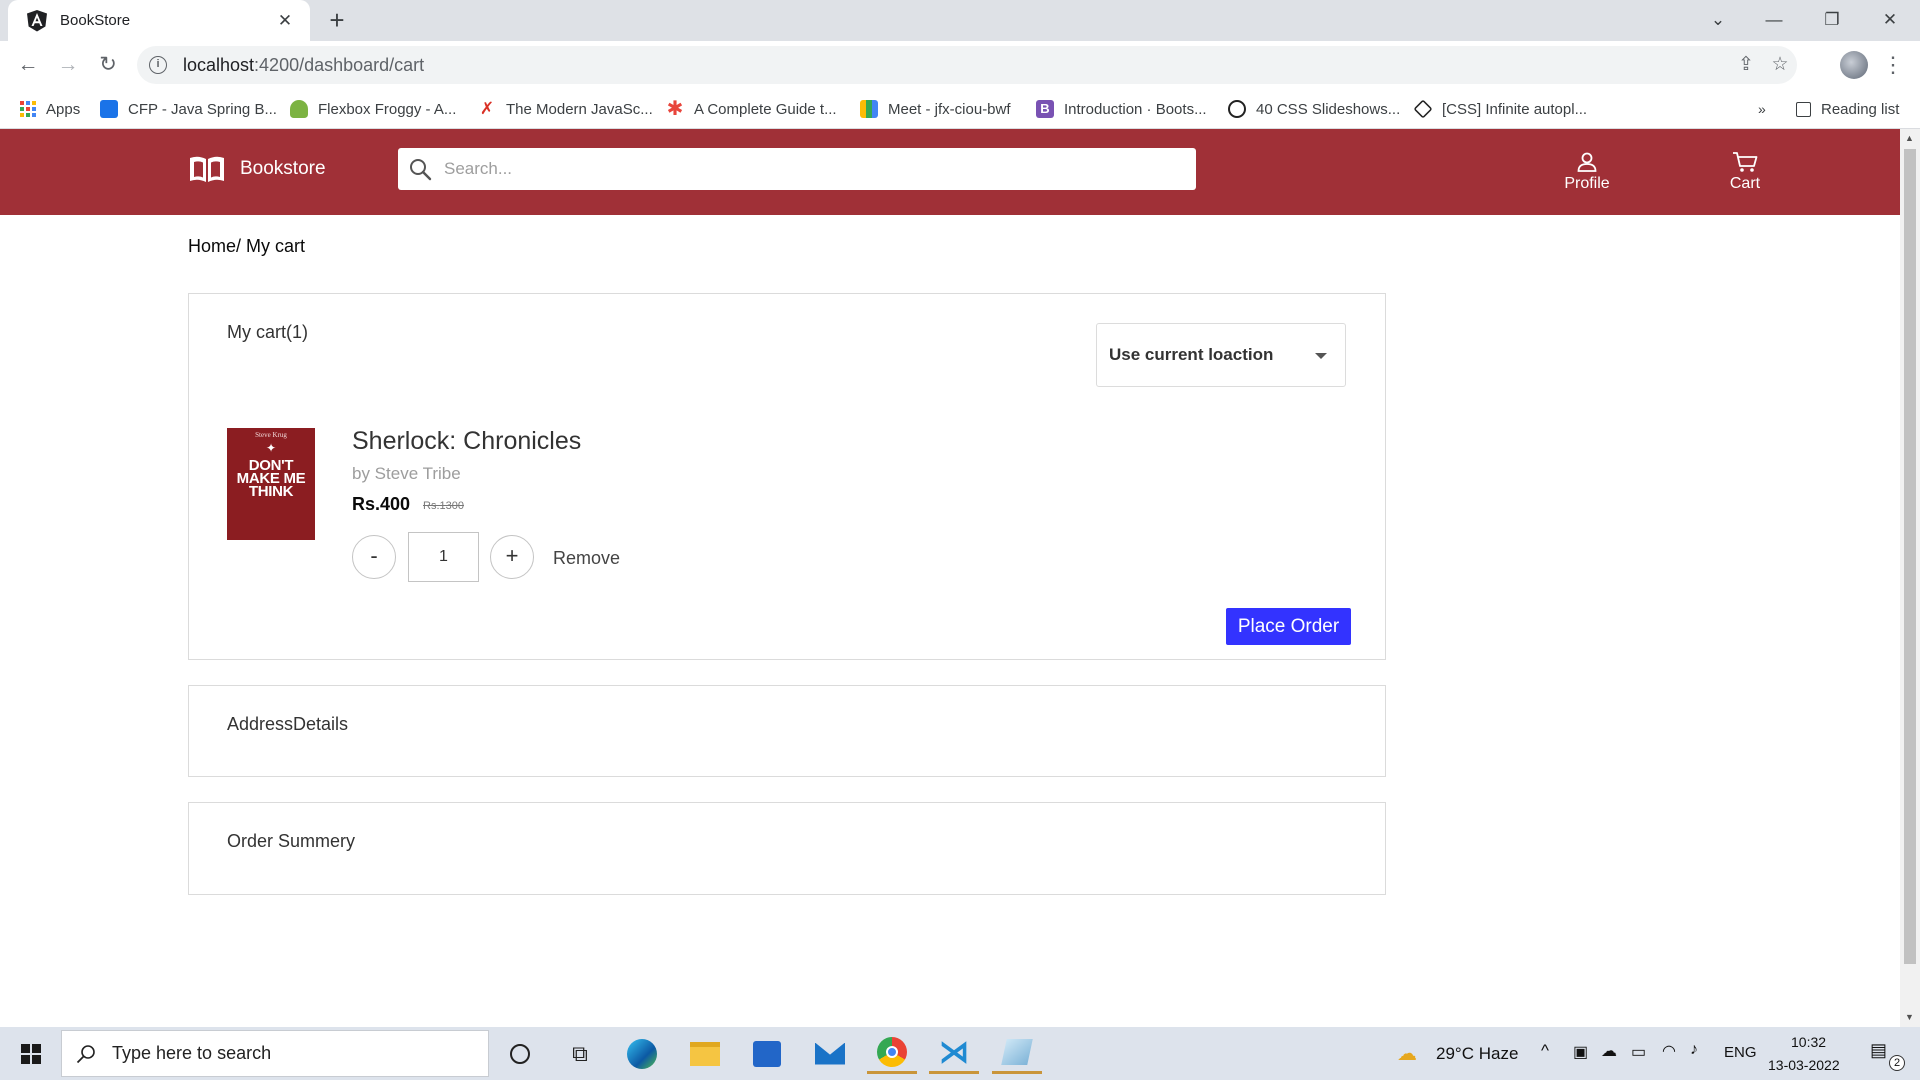  What do you see at coordinates (207, 169) in the screenshot?
I see `book-icon` at bounding box center [207, 169].